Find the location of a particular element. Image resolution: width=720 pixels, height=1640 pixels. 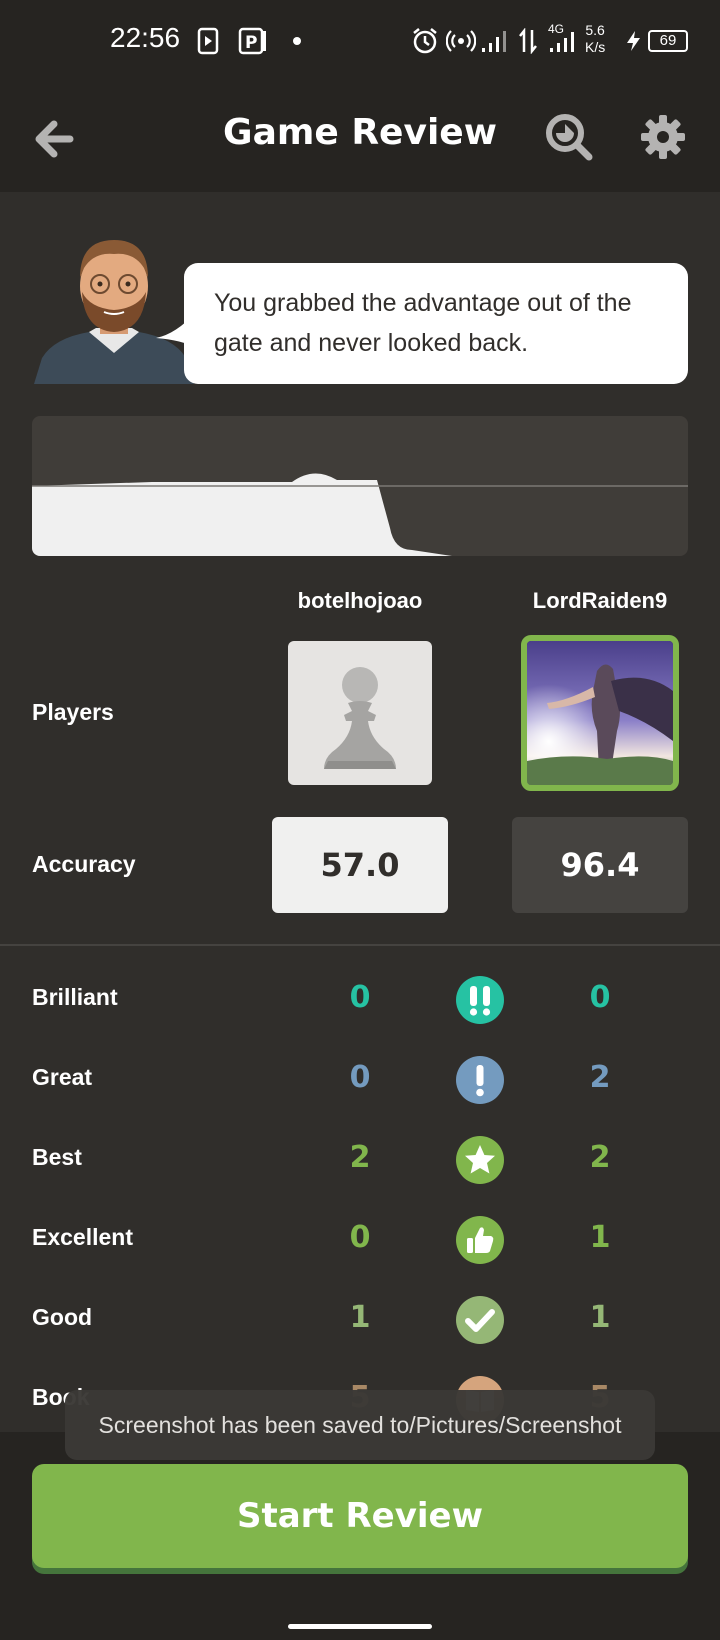

stat-label: Good is located at coordinates (62, 1317).